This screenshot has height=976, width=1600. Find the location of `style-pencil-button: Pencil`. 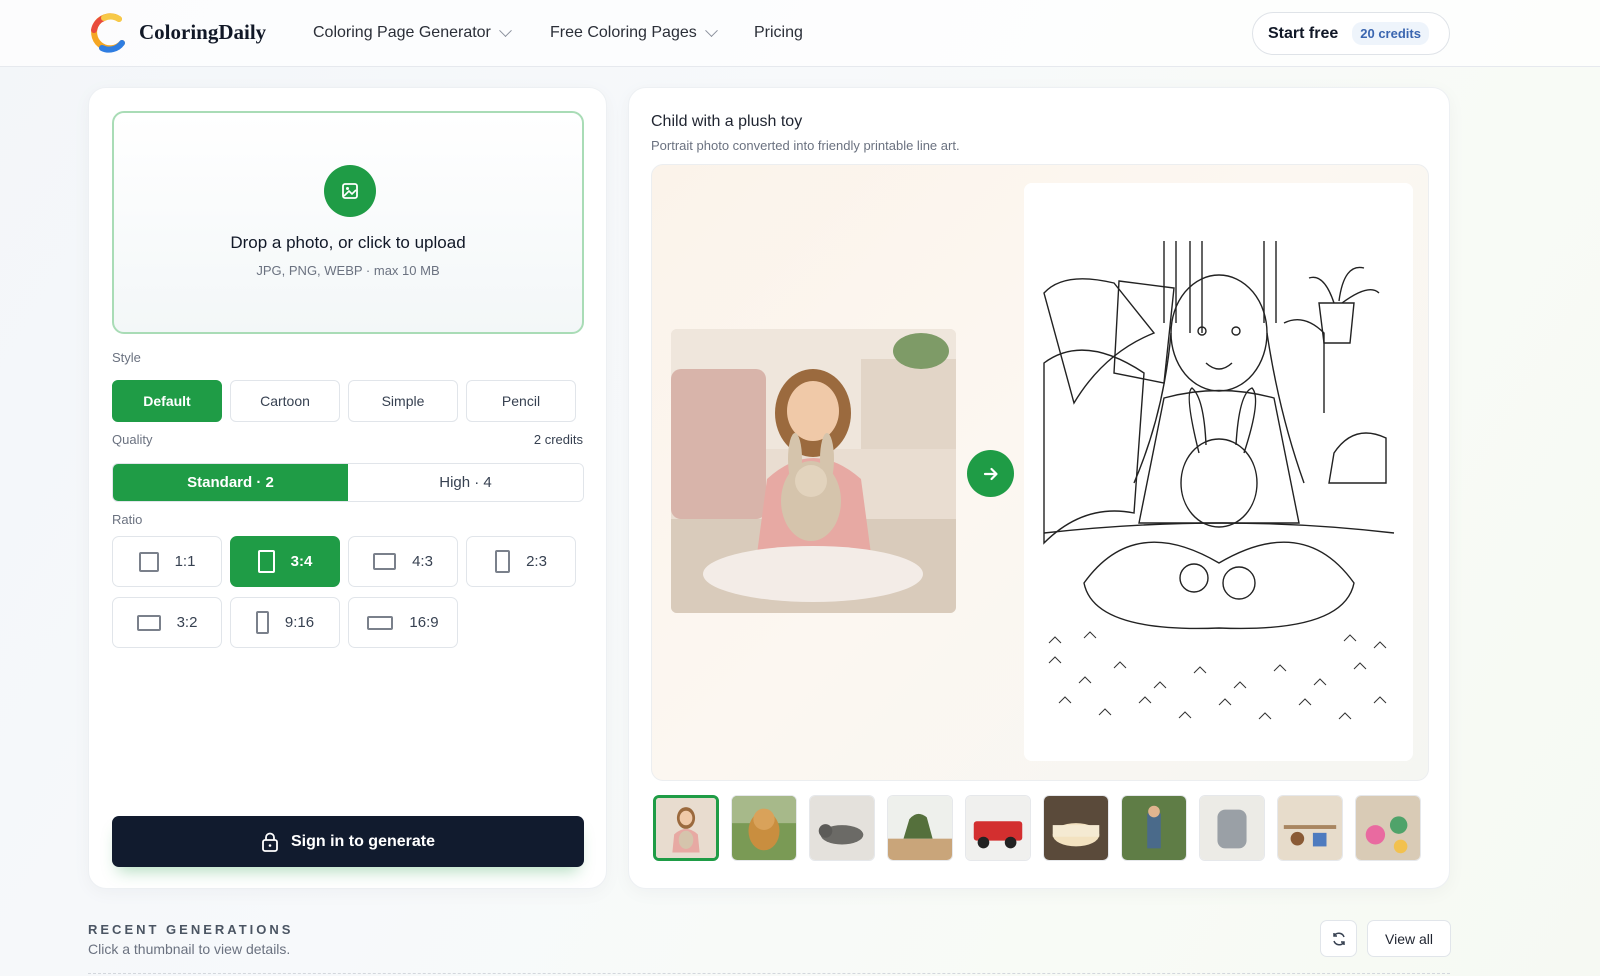

style-pencil-button: Pencil is located at coordinates (521, 401).